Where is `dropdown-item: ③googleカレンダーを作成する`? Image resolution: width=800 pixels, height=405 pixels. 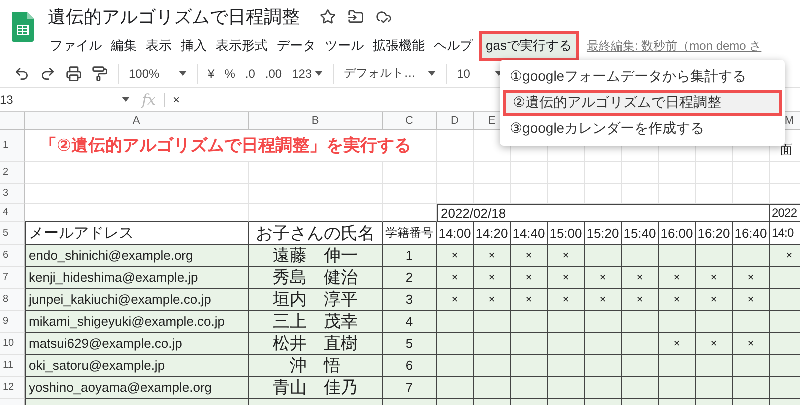 dropdown-item: ③googleカレンダーを作成する is located at coordinates (642, 129).